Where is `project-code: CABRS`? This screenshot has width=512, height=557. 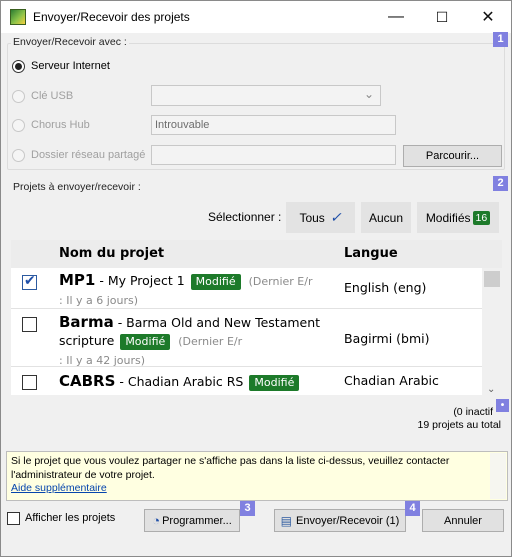
project-code: CABRS is located at coordinates (87, 381).